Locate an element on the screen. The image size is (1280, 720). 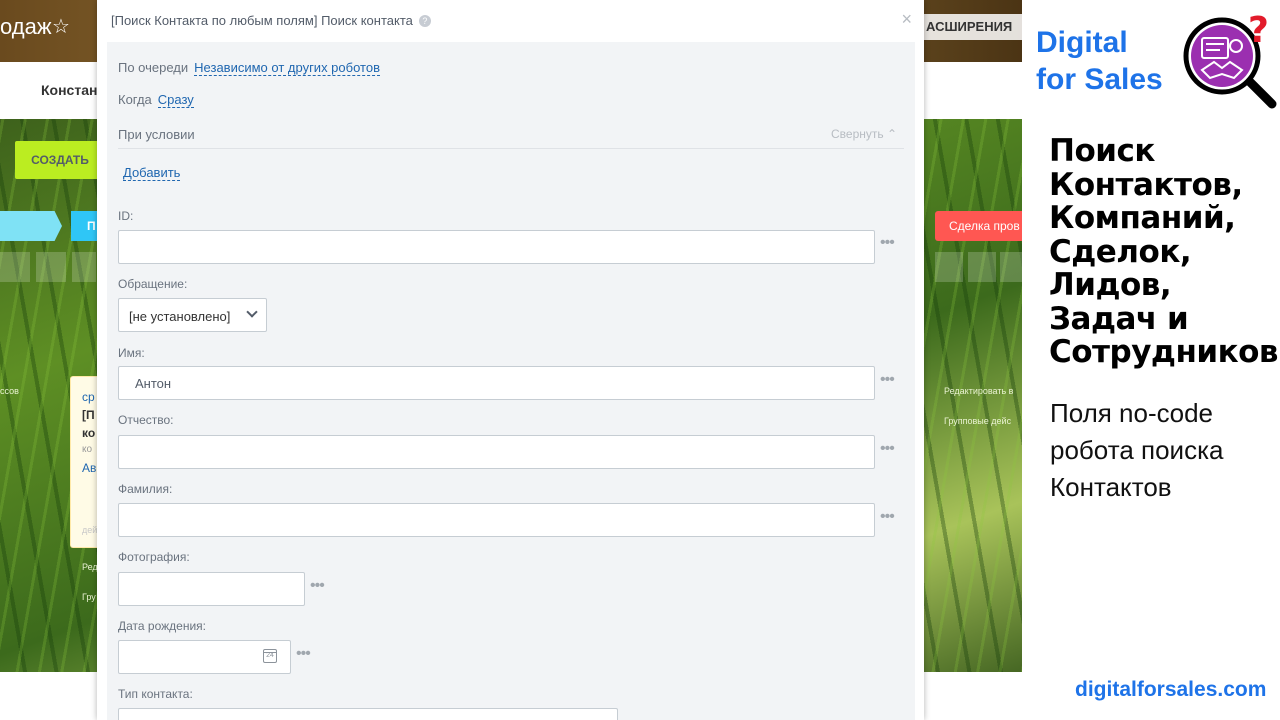
when-label: Когда is located at coordinates (135, 99).